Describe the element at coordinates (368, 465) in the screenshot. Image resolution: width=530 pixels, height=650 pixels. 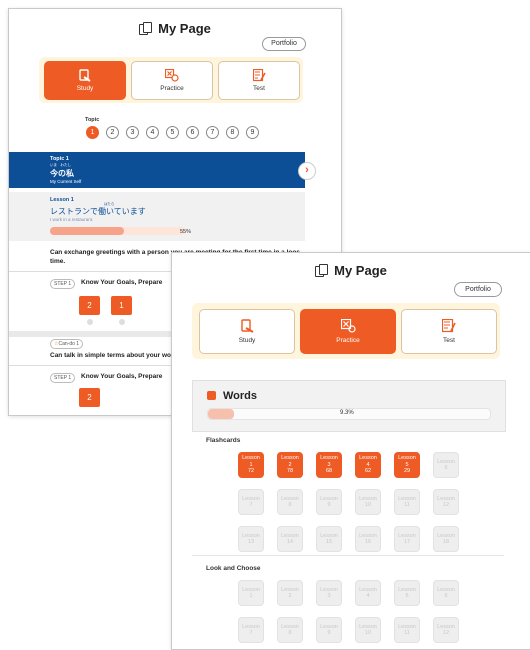
I see `lesson-tile: Lesson 4 62` at that location.